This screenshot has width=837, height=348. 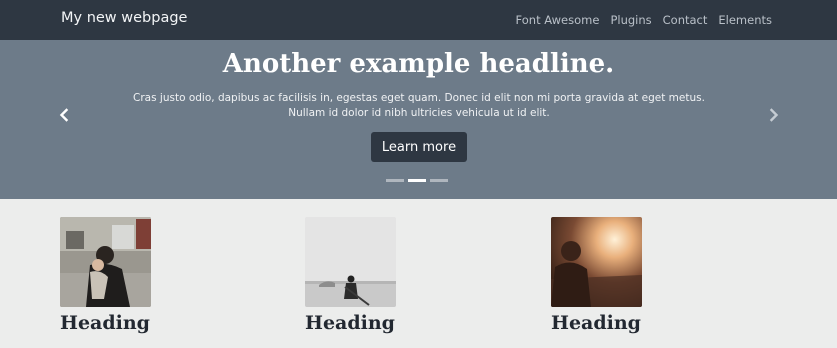 I want to click on carousel-next-button, so click(x=774, y=115).